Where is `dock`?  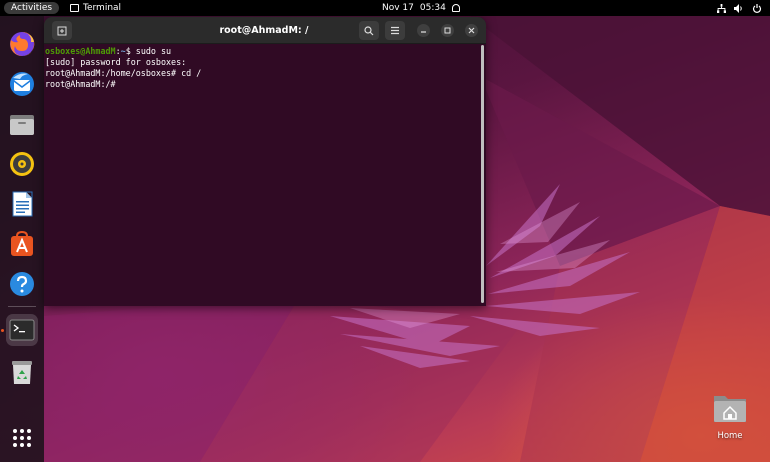
dock is located at coordinates (22, 239).